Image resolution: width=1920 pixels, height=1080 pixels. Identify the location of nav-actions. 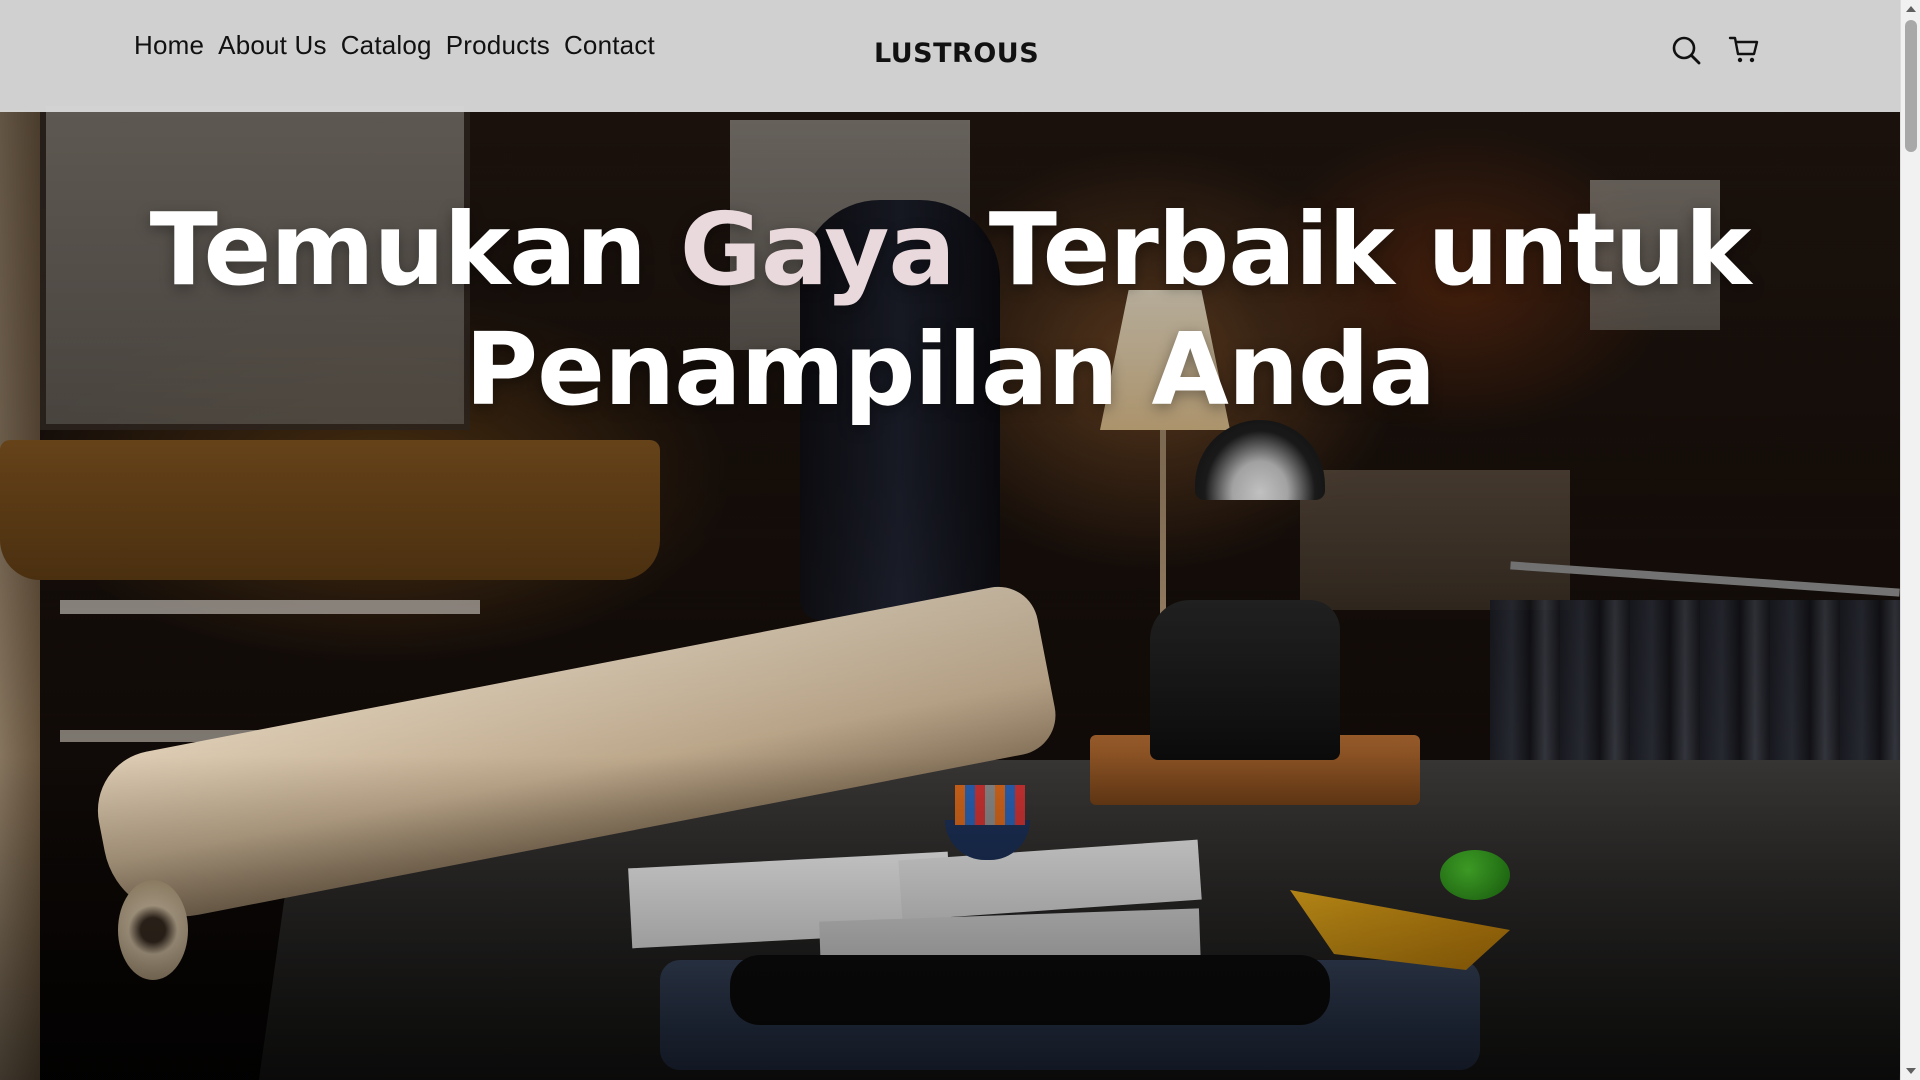
(1715, 50).